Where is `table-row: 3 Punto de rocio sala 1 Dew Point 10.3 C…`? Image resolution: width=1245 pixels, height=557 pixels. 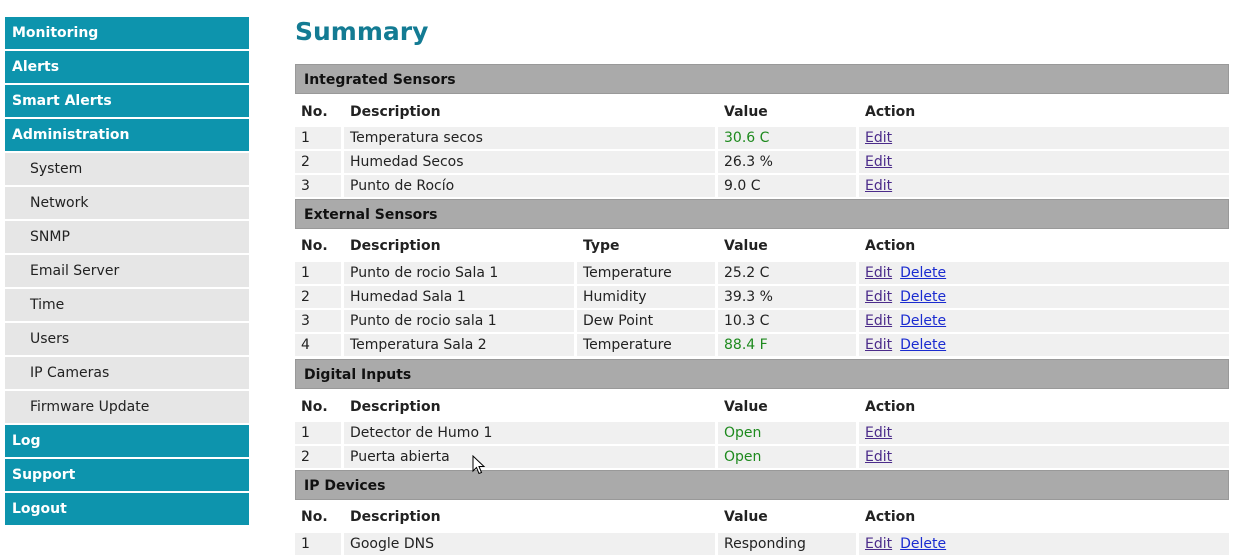
table-row: 3 Punto de rocio sala 1 Dew Point 10.3 C… is located at coordinates (762, 322).